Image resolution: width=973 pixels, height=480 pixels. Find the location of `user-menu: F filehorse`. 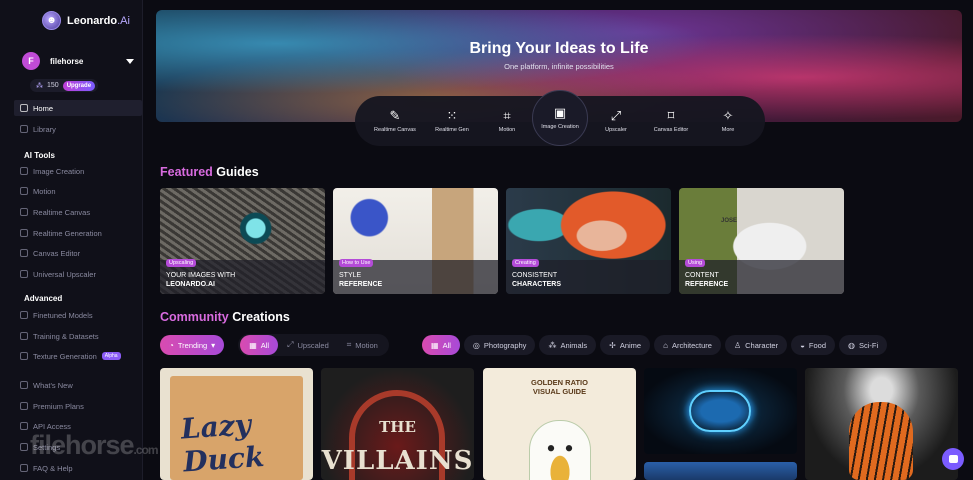

user-menu: F filehorse is located at coordinates (78, 61).